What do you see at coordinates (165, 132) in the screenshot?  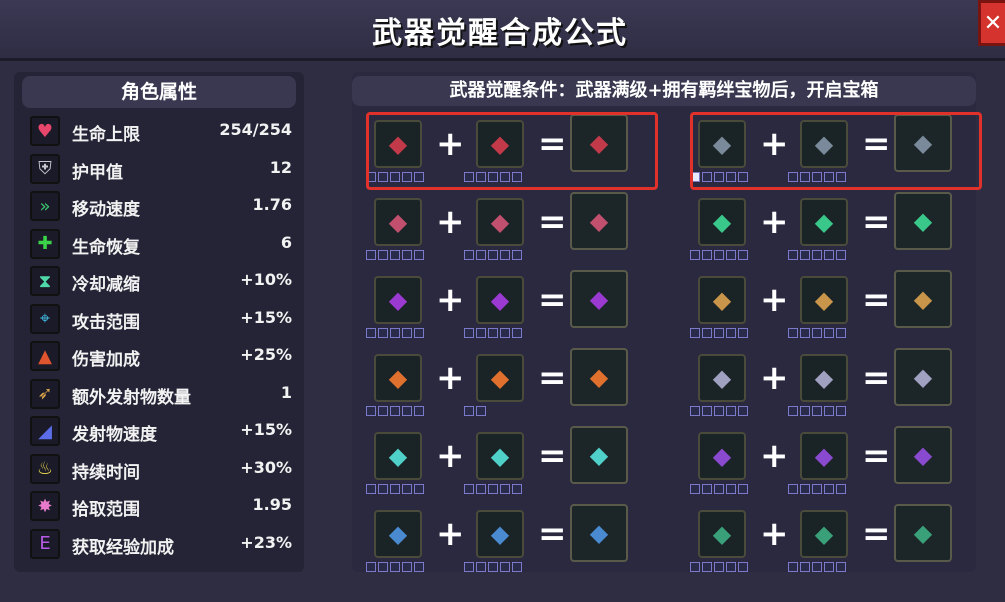 I see `stat-row: ♥ 生命上限 254/254` at bounding box center [165, 132].